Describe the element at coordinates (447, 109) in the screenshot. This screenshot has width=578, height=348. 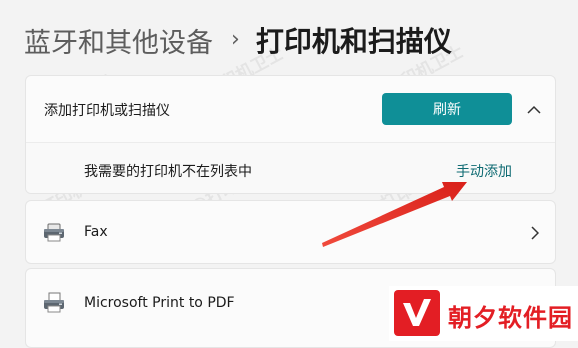
I see `refresh-button: 刷新` at that location.